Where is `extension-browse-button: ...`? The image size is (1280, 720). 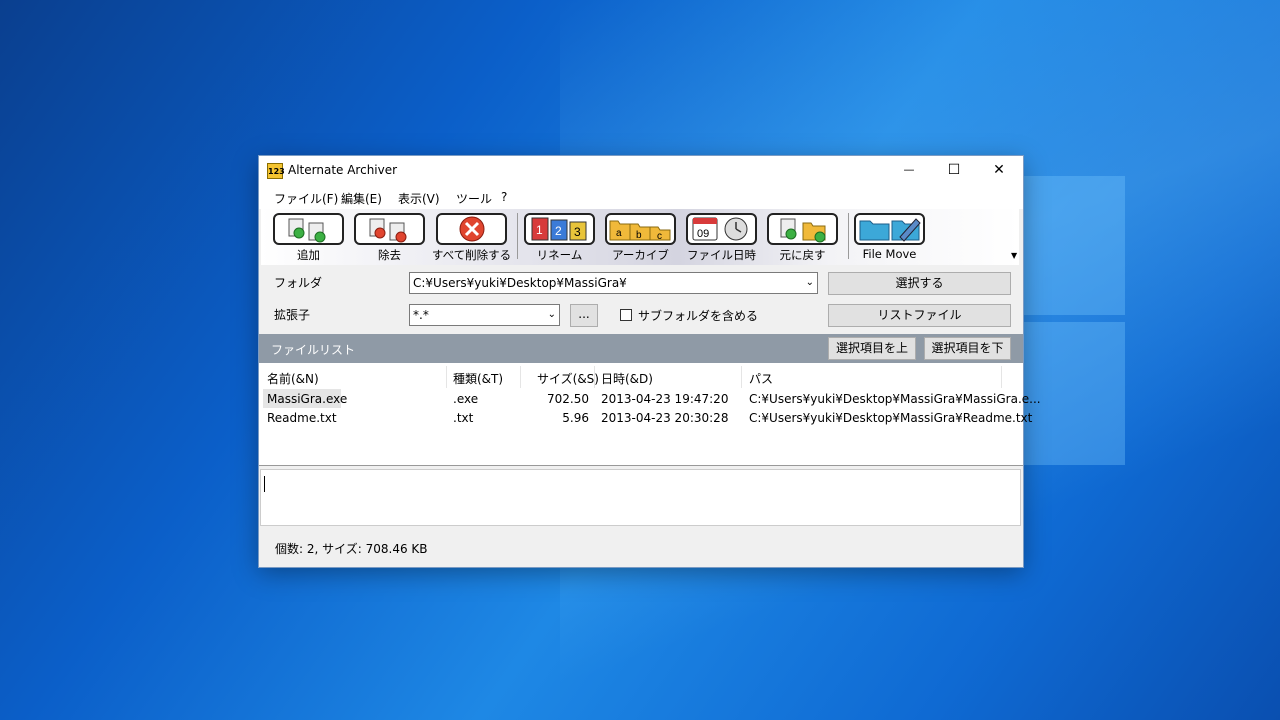
extension-browse-button: ... is located at coordinates (584, 315).